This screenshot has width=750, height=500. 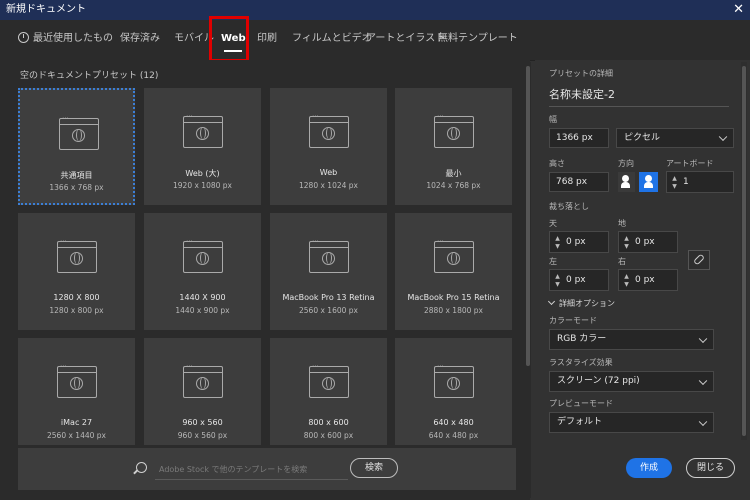 What do you see at coordinates (700, 182) in the screenshot?
I see `artboard-input: ▲ ▼ 1` at bounding box center [700, 182].